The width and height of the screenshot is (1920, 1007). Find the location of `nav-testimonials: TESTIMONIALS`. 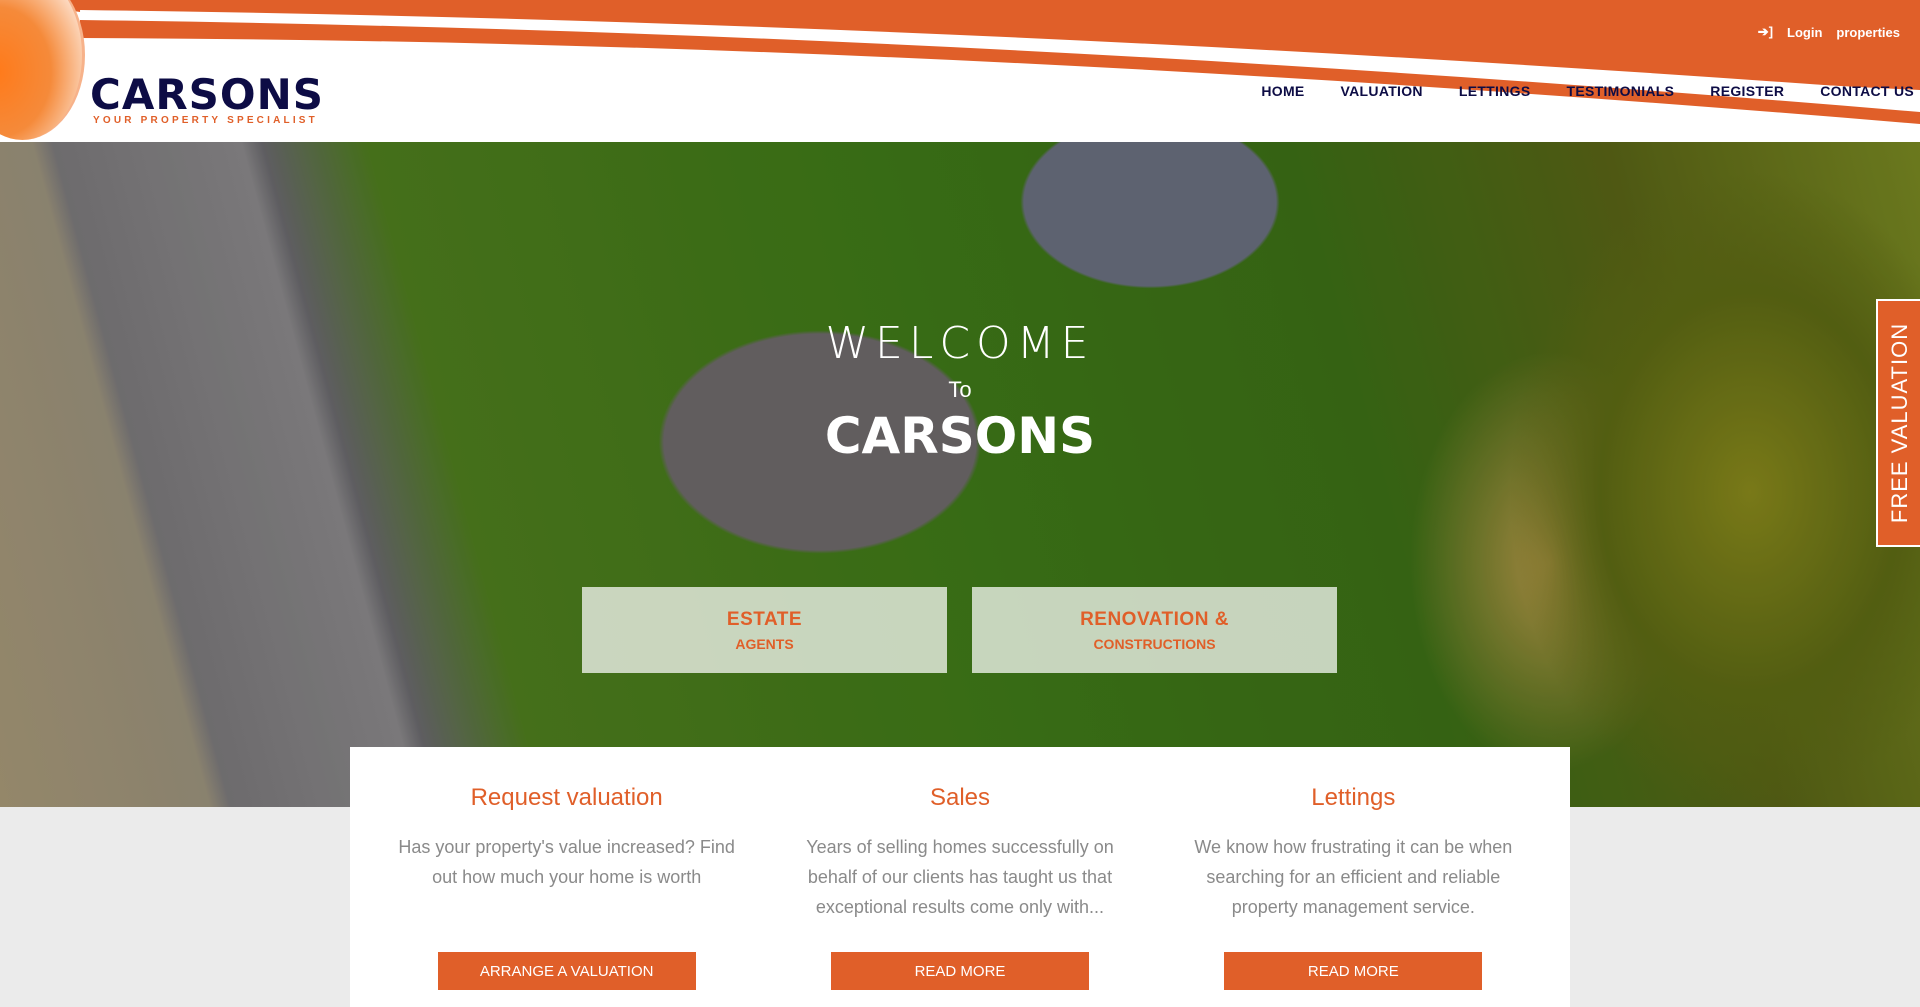

nav-testimonials: TESTIMONIALS is located at coordinates (1620, 91).